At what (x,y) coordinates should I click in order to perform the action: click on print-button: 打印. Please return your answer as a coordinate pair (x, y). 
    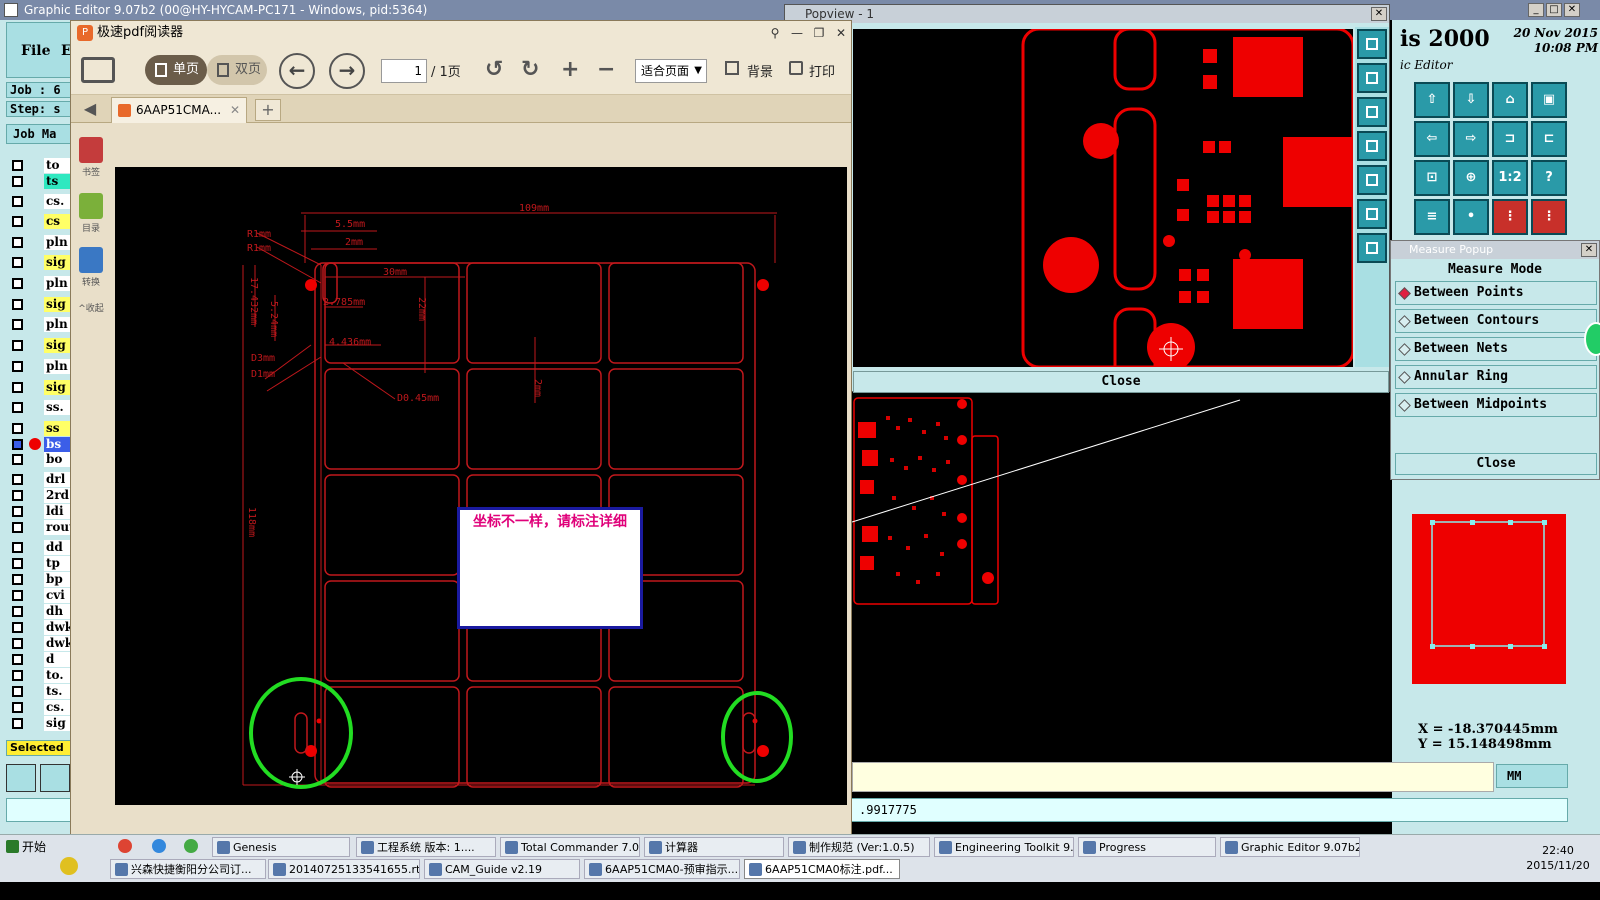
    Looking at the image, I should click on (822, 70).